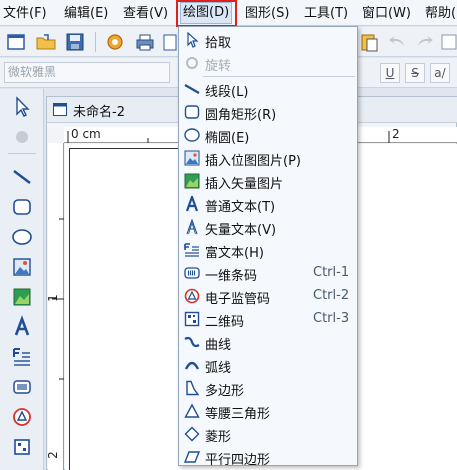 Image resolution: width=457 pixels, height=470 pixels. Describe the element at coordinates (331, 295) in the screenshot. I see `menu-item-shortcut: Ctrl-2` at that location.